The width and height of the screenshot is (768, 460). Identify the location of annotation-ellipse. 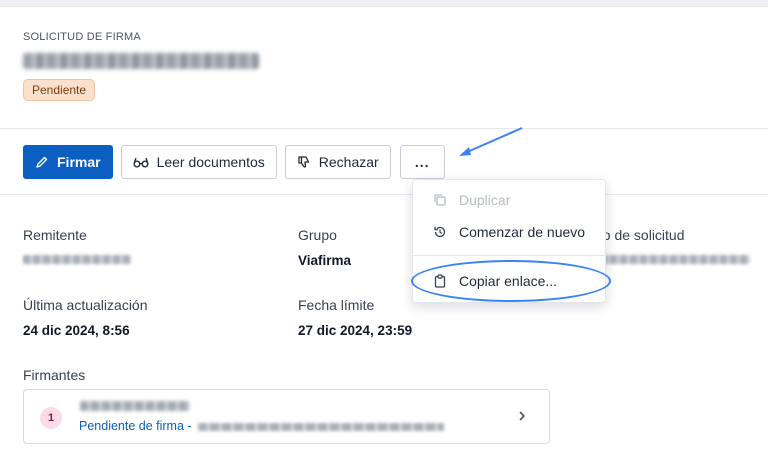
(511, 281).